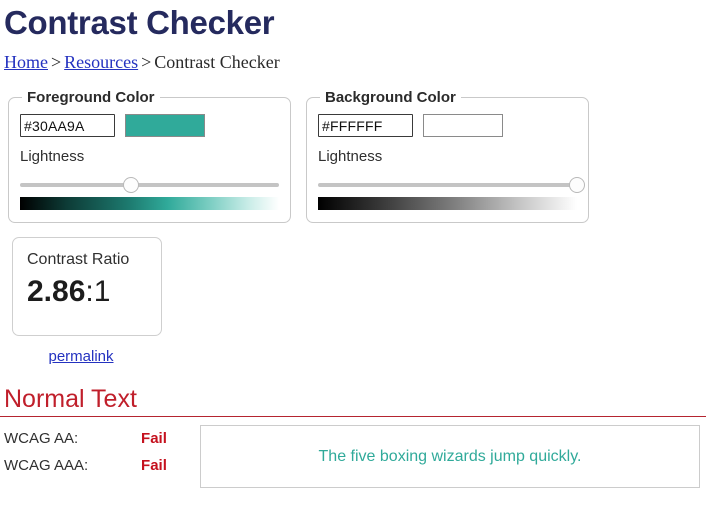  I want to click on wcag-aaa-result: Fail, so click(154, 465).